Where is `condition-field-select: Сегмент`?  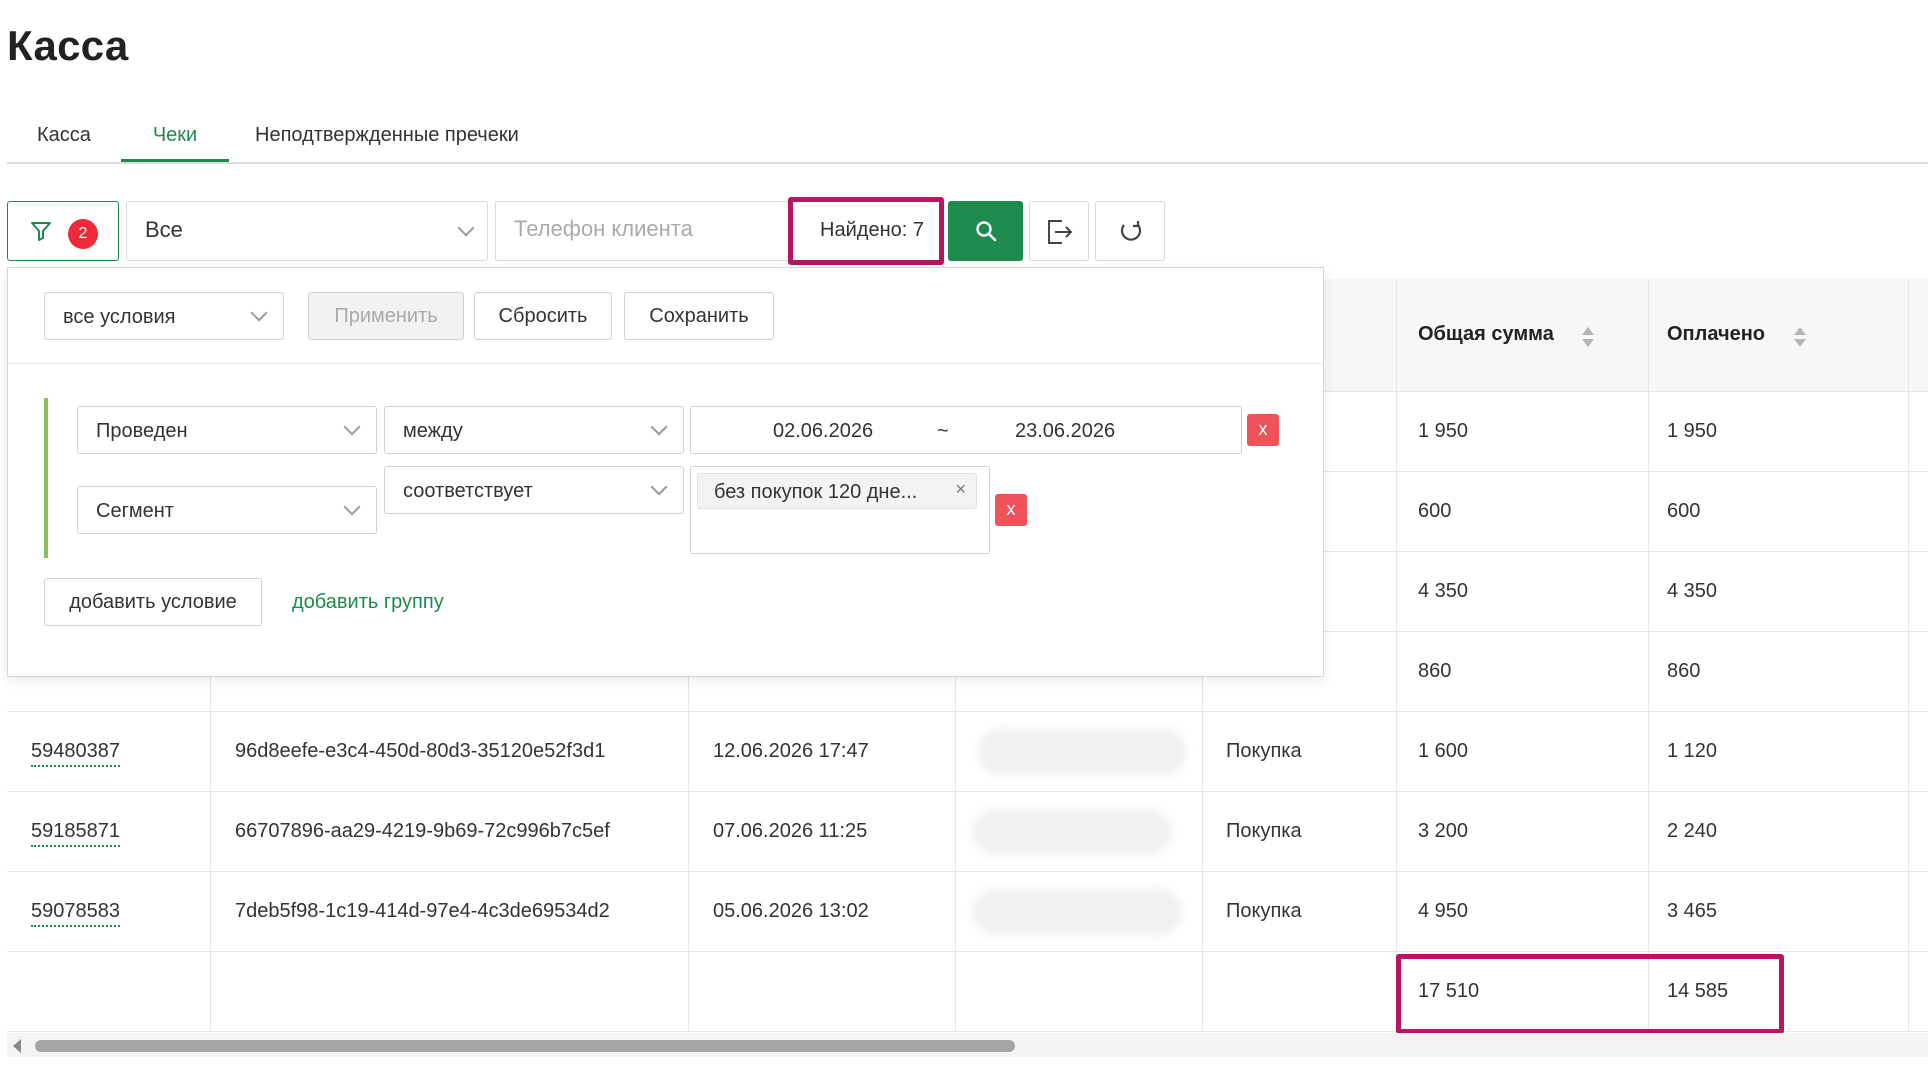 condition-field-select: Сегмент is located at coordinates (227, 510).